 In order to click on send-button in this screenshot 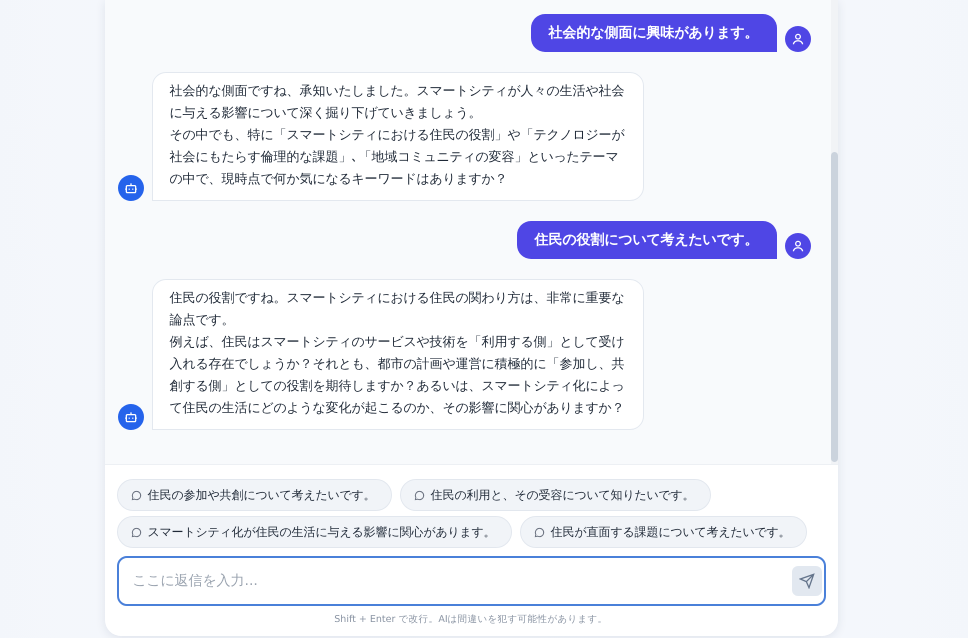, I will do `click(807, 581)`.